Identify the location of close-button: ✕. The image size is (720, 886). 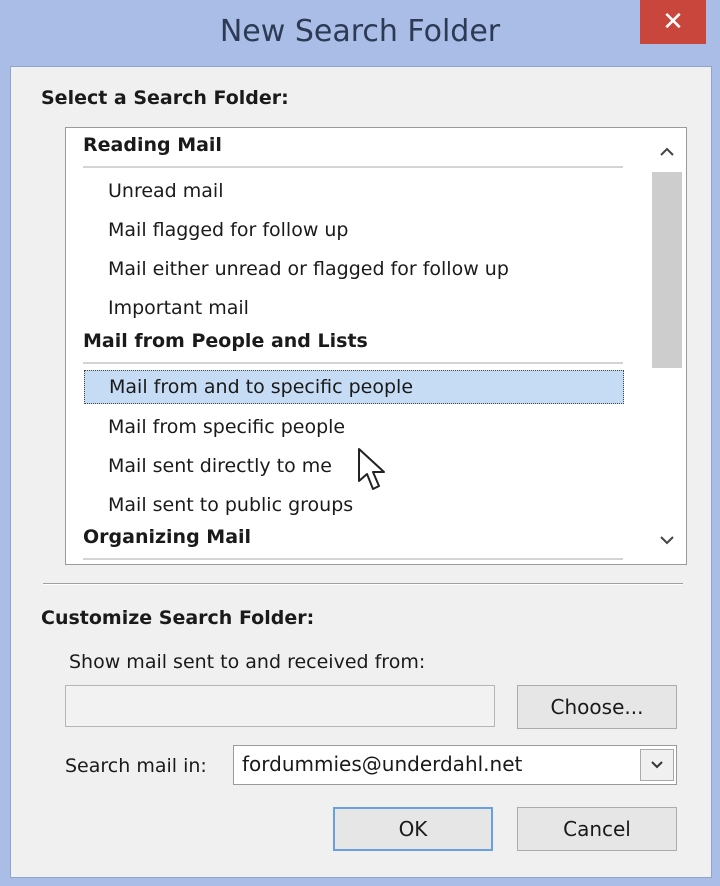
(673, 22).